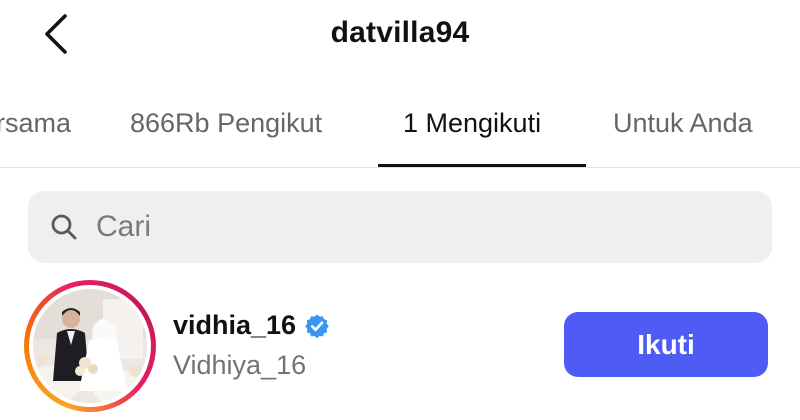 The width and height of the screenshot is (800, 420). I want to click on search-icon, so click(65, 227).